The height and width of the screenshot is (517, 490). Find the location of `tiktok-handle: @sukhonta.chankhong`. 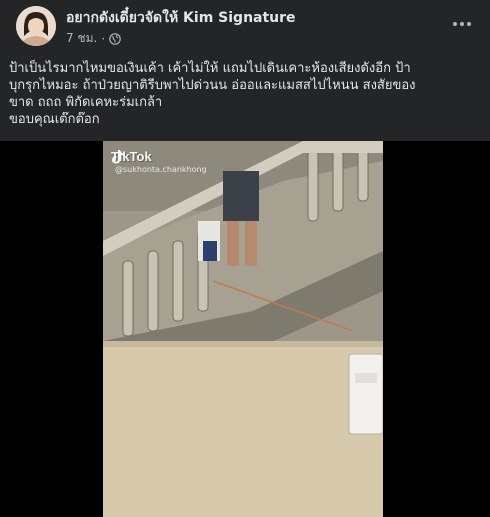

tiktok-handle: @sukhonta.chankhong is located at coordinates (161, 169).